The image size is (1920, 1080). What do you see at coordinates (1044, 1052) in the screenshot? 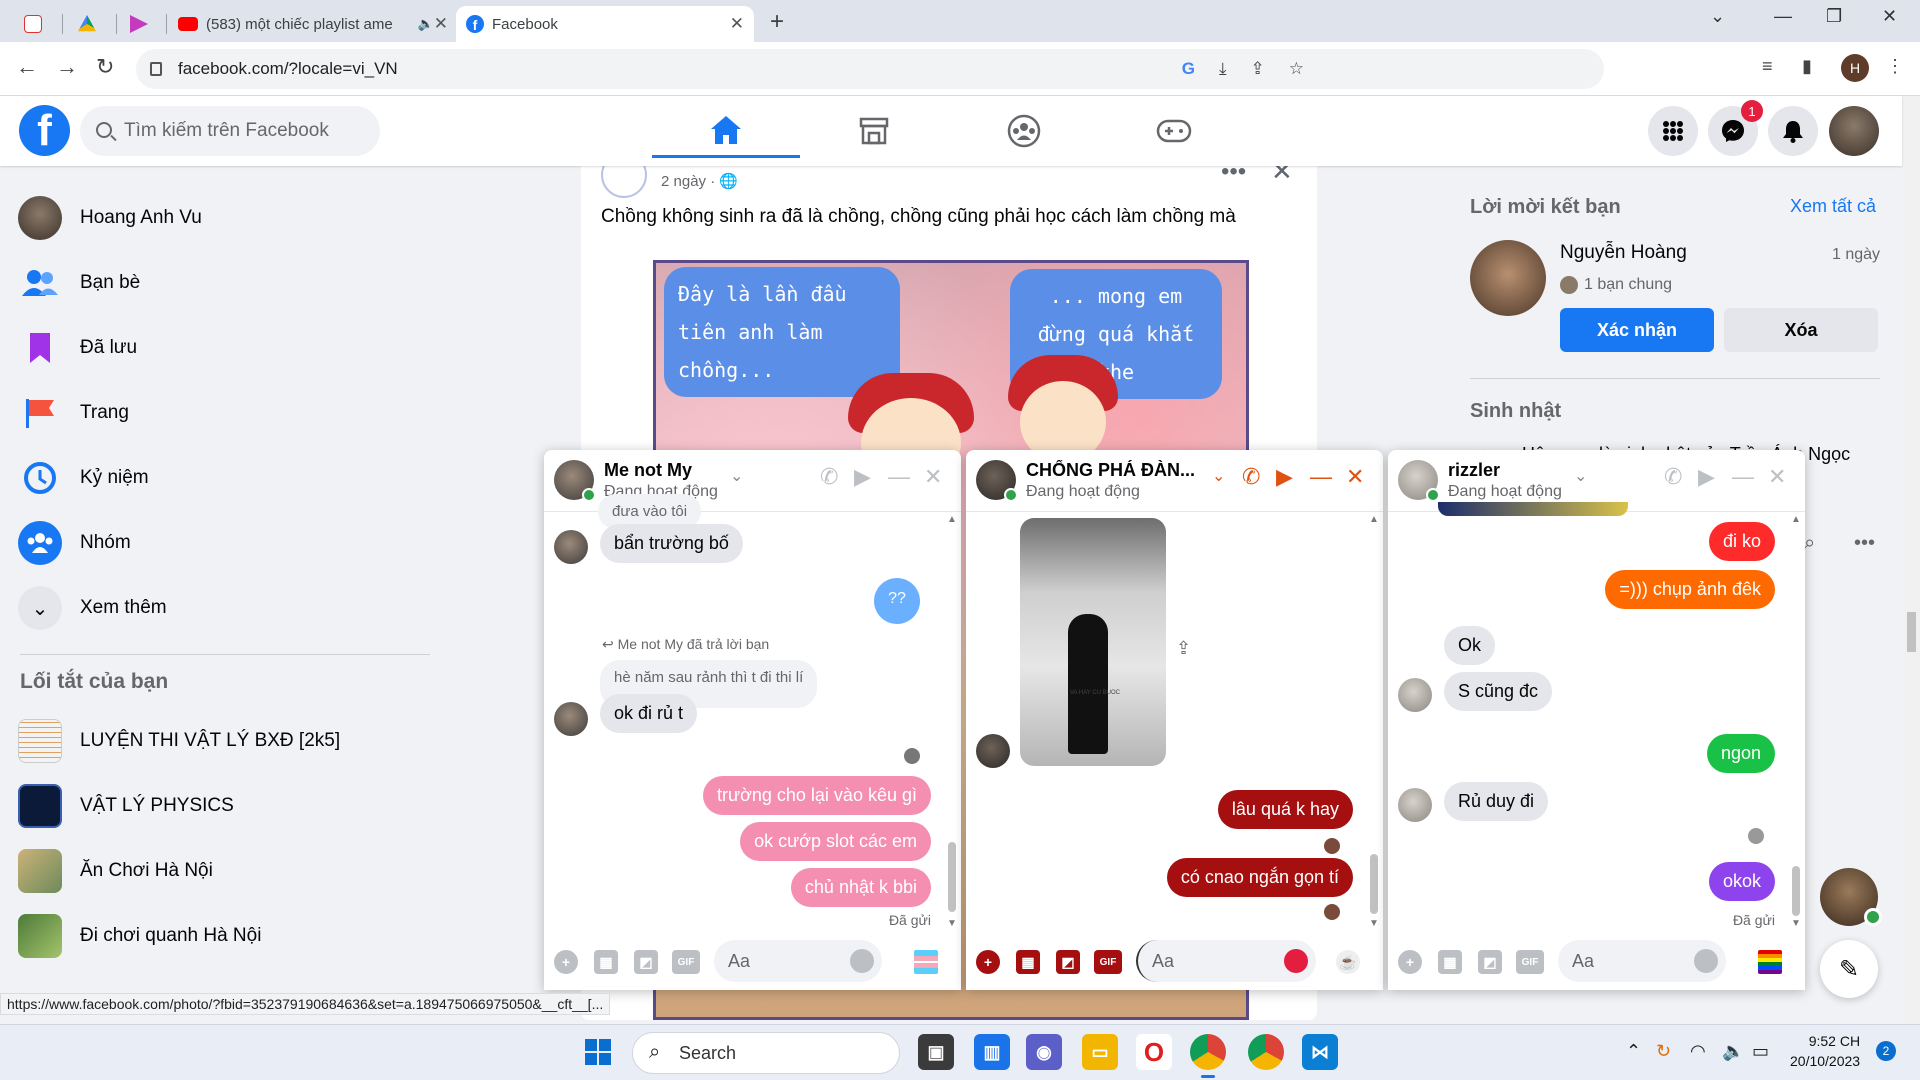
I see `teams-icon: ◉` at bounding box center [1044, 1052].